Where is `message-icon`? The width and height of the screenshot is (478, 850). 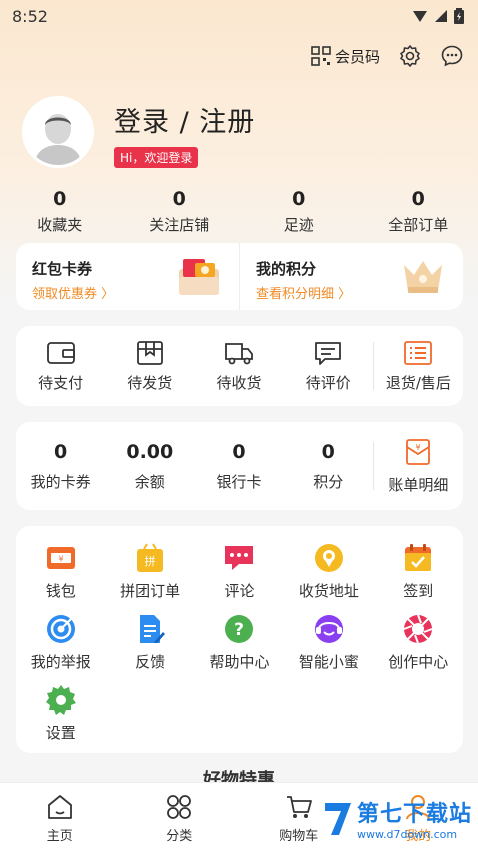 message-icon is located at coordinates (452, 56).